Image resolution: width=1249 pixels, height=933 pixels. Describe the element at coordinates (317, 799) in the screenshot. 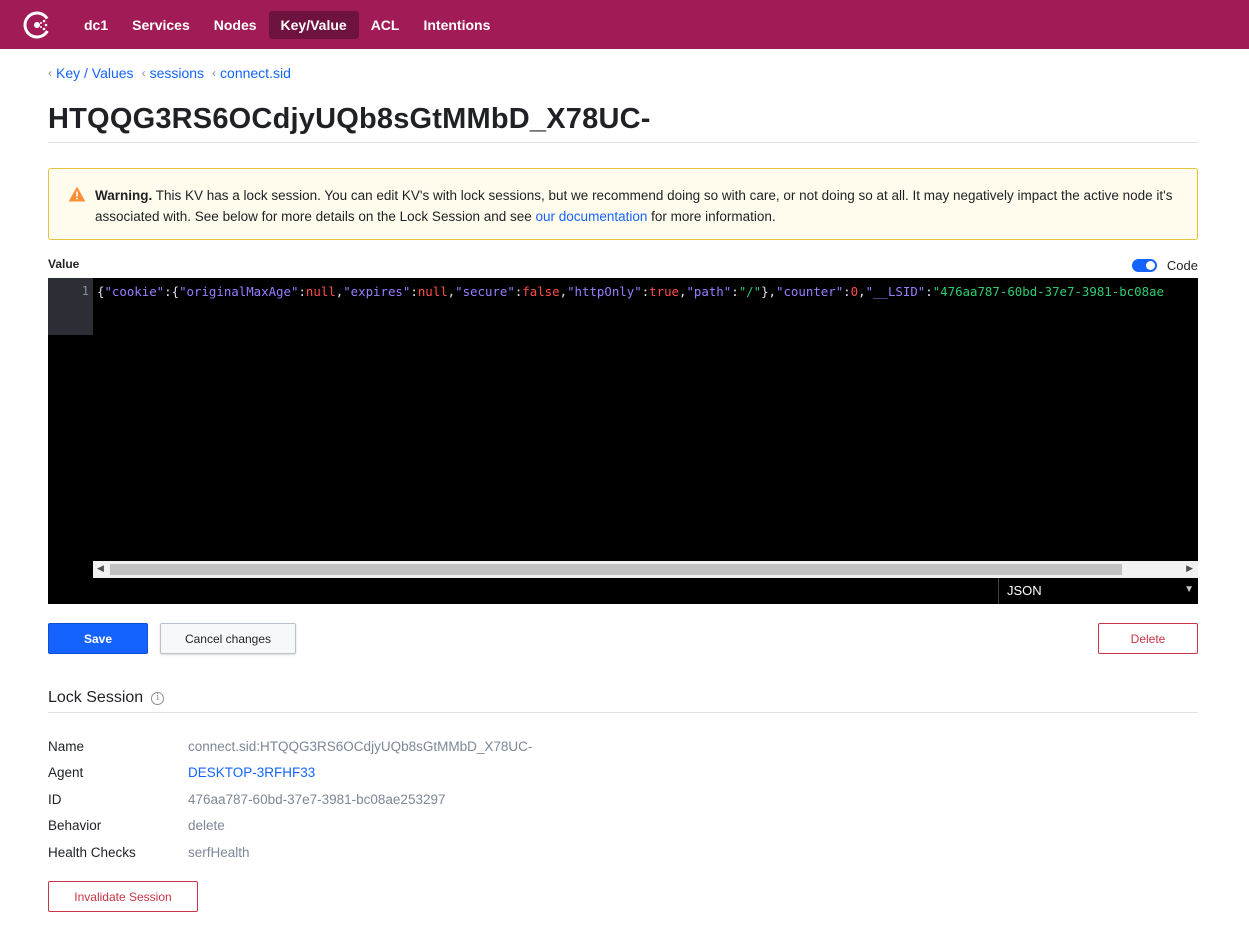

I see `session-id-value: 476aa787-60bd-37e7-3981-bc08ae253297` at that location.